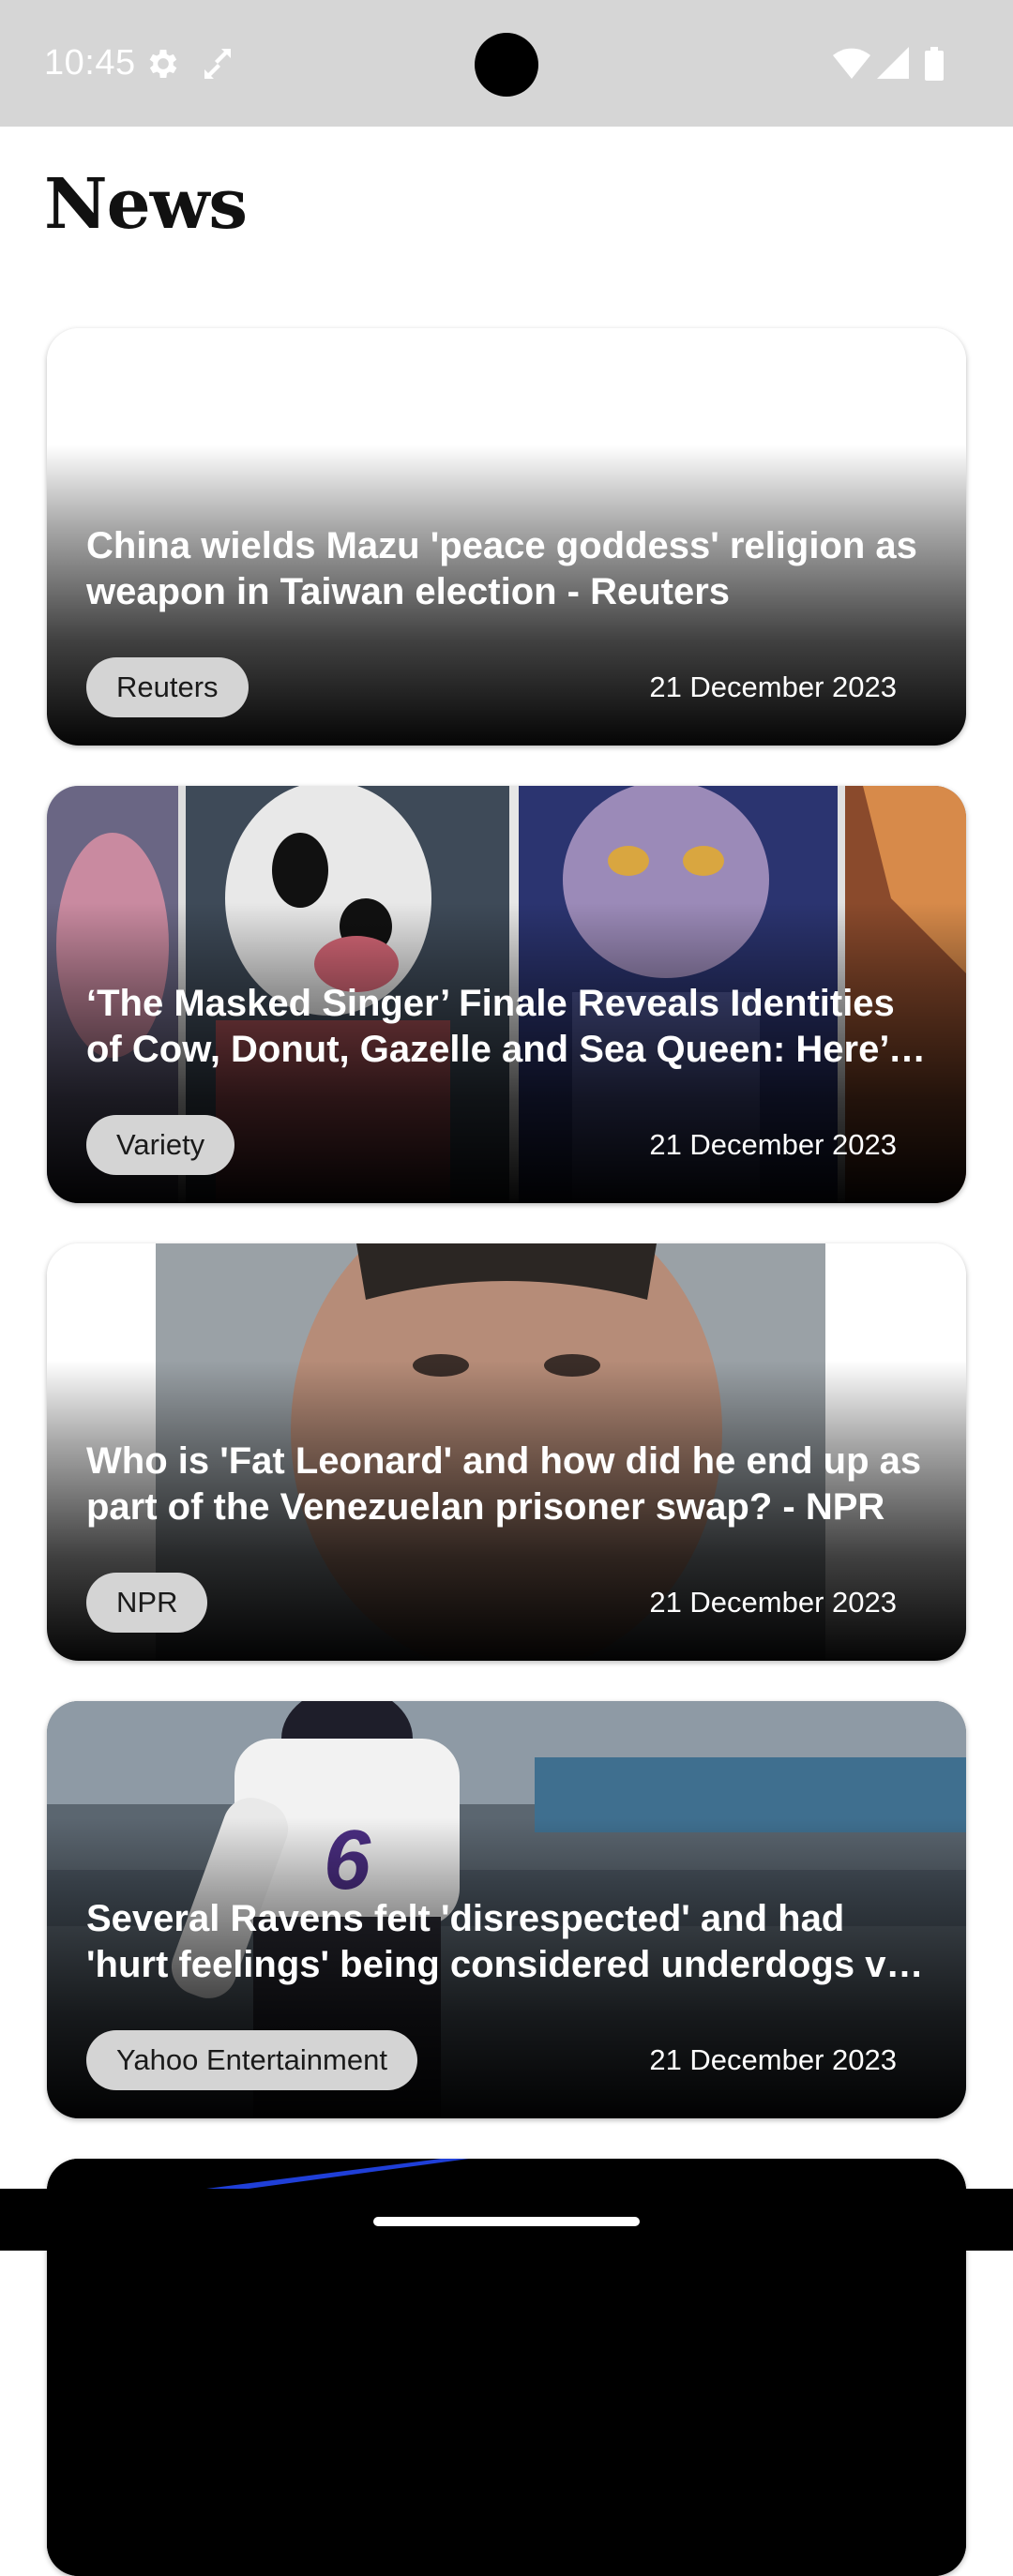  What do you see at coordinates (161, 1145) in the screenshot?
I see `source-chip: Variety` at bounding box center [161, 1145].